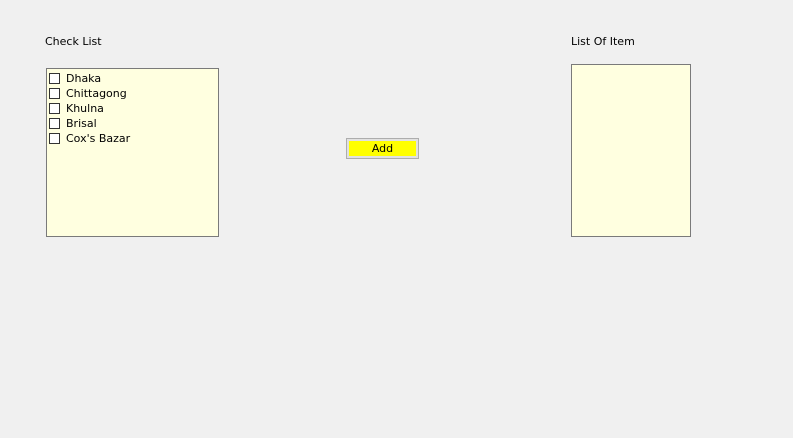 The height and width of the screenshot is (438, 793). Describe the element at coordinates (96, 93) in the screenshot. I see `check-item-label: Chittagong` at that location.